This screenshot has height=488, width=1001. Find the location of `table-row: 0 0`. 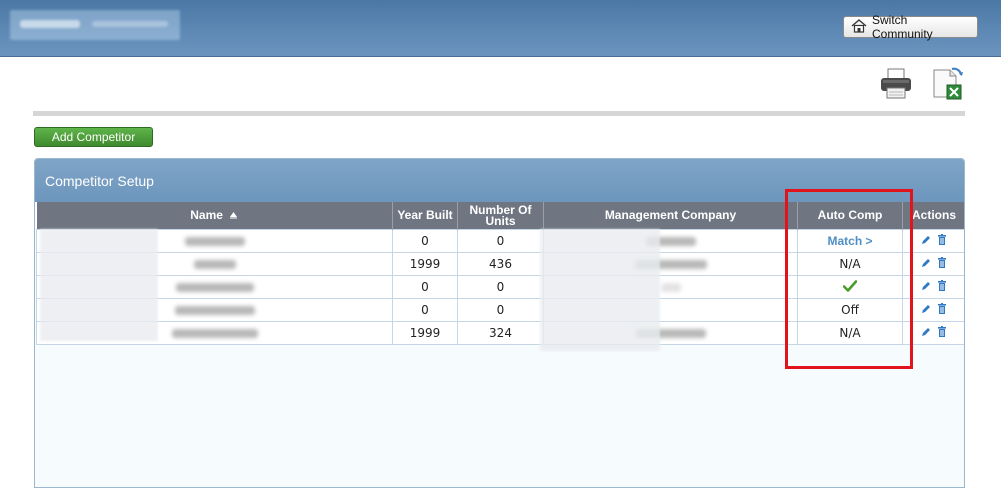

table-row: 0 0 is located at coordinates (500, 287).